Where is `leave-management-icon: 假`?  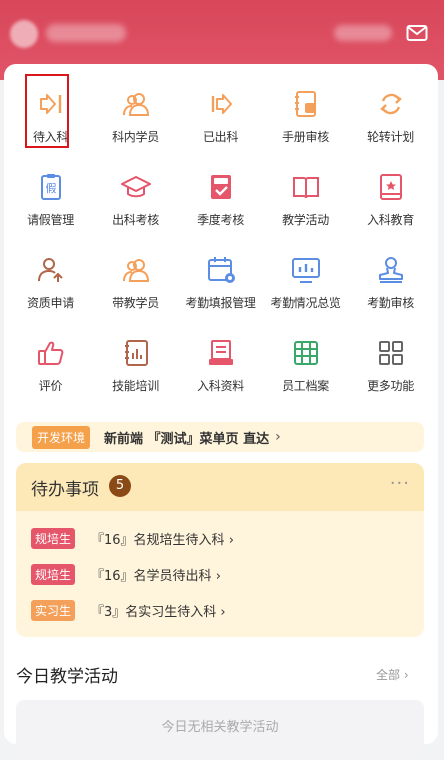 leave-management-icon: 假 is located at coordinates (50, 187).